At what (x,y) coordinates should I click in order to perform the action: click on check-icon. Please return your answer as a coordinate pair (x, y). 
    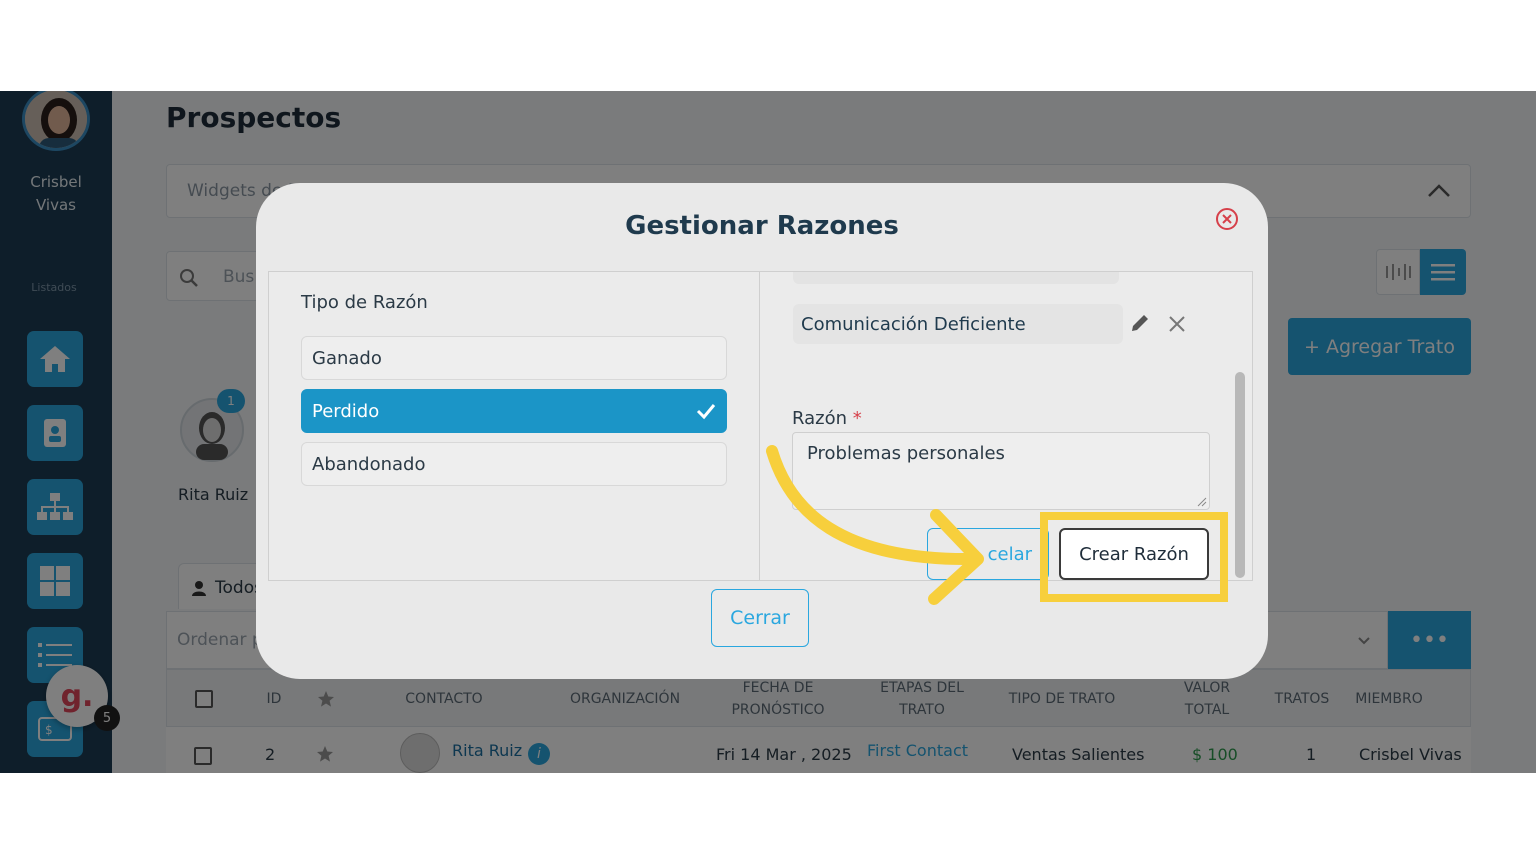
    Looking at the image, I should click on (706, 412).